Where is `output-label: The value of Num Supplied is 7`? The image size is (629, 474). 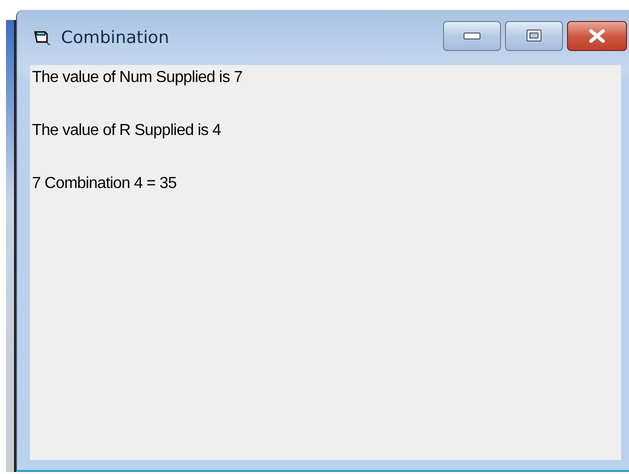 output-label: The value of Num Supplied is 7 is located at coordinates (137, 78).